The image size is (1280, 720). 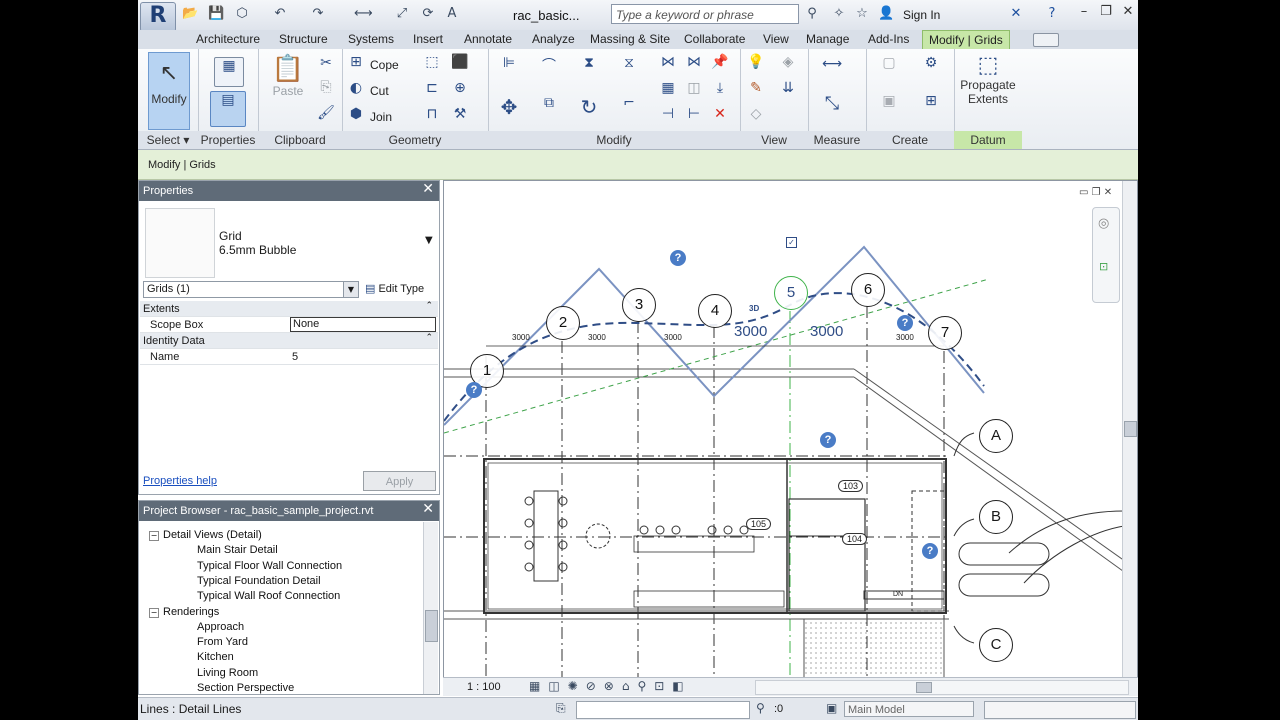 What do you see at coordinates (589, 110) in the screenshot?
I see `rotate-icon: ↻` at bounding box center [589, 110].